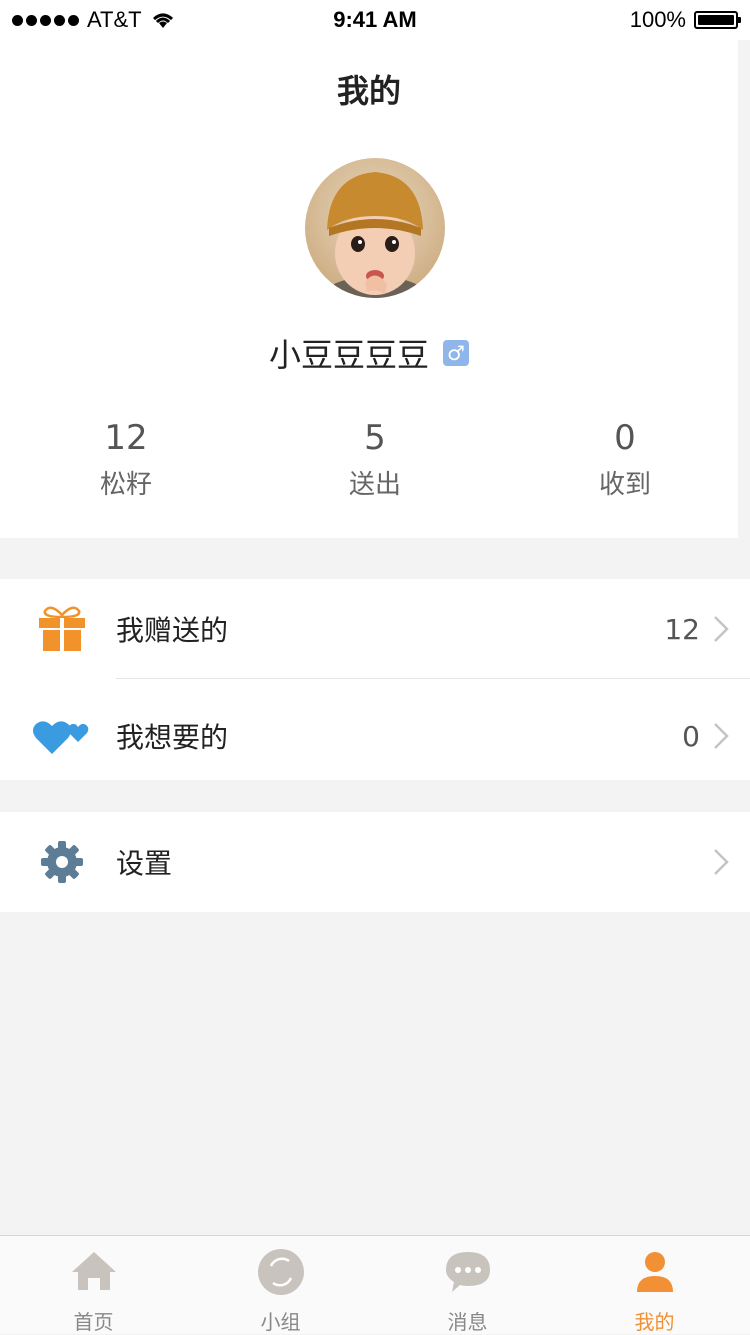  What do you see at coordinates (348, 355) in the screenshot?
I see `username: 小豆豆豆豆` at bounding box center [348, 355].